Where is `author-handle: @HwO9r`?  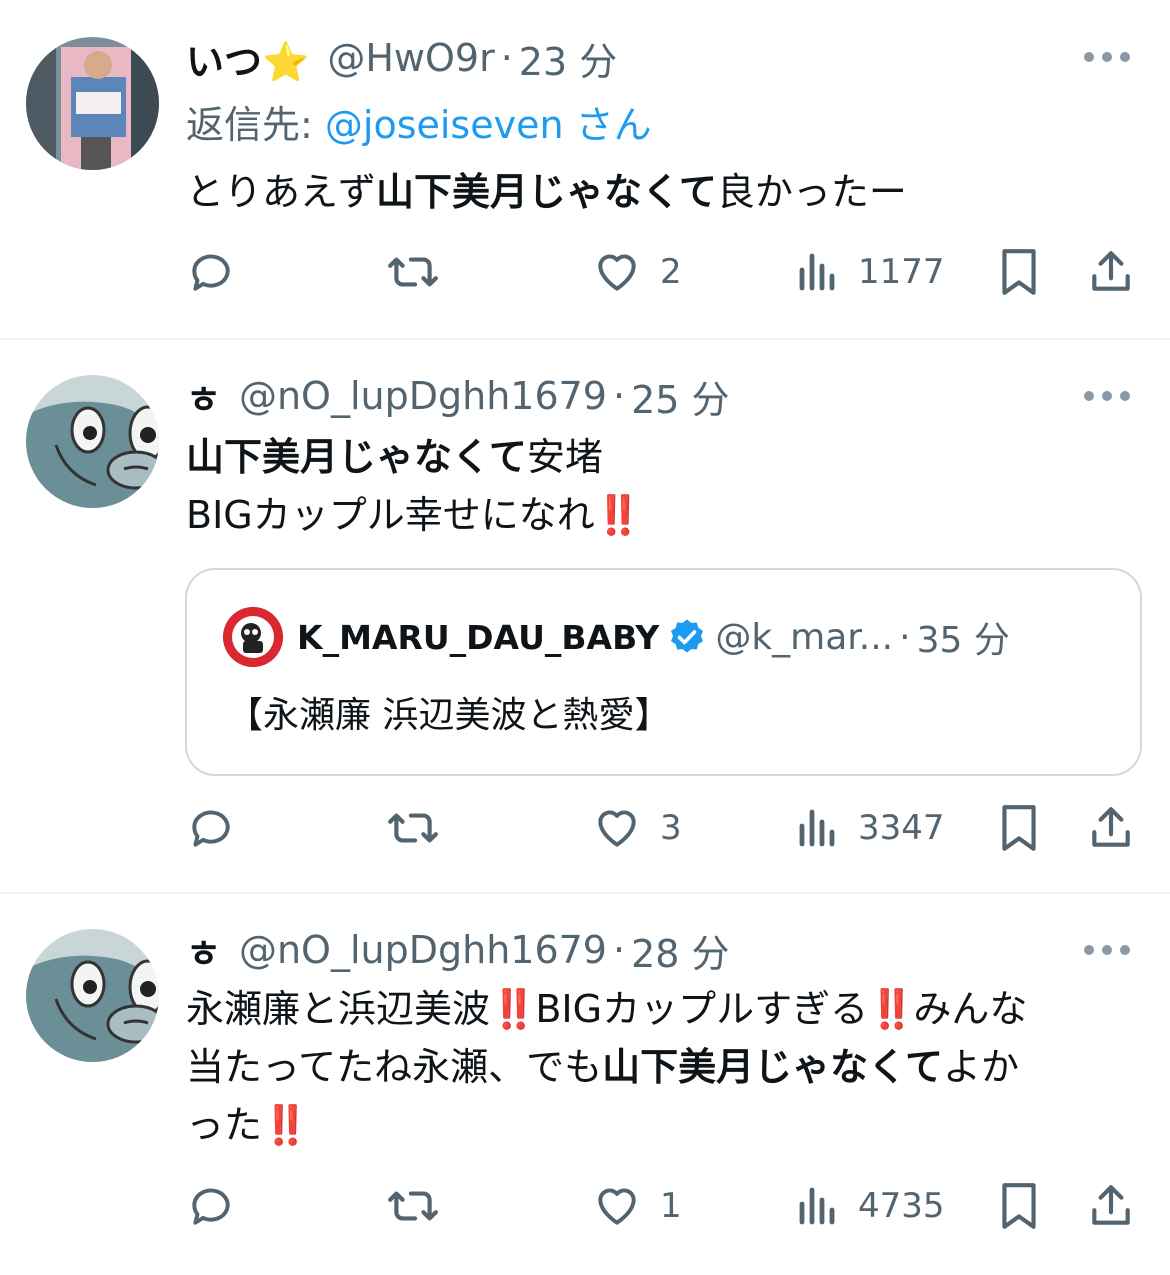 author-handle: @HwO9r is located at coordinates (410, 58).